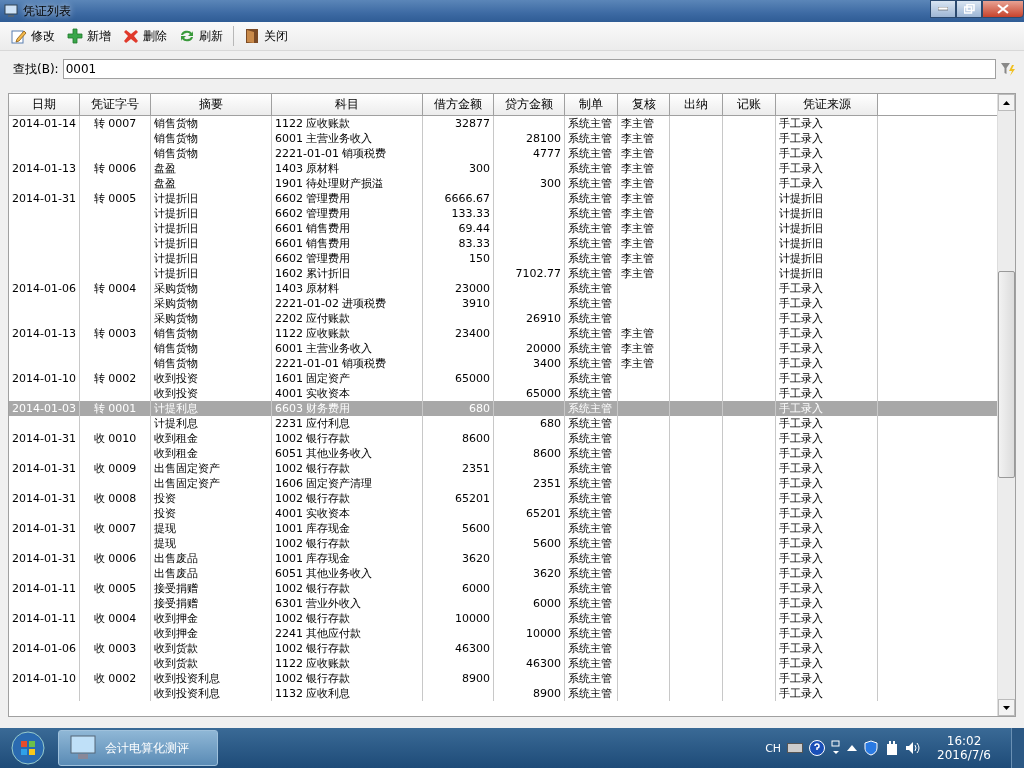 This screenshot has width=1024, height=768. I want to click on table-row: 接受捐赠 6301 营业外收入 6000 系统主管 手工录入, so click(503, 603).